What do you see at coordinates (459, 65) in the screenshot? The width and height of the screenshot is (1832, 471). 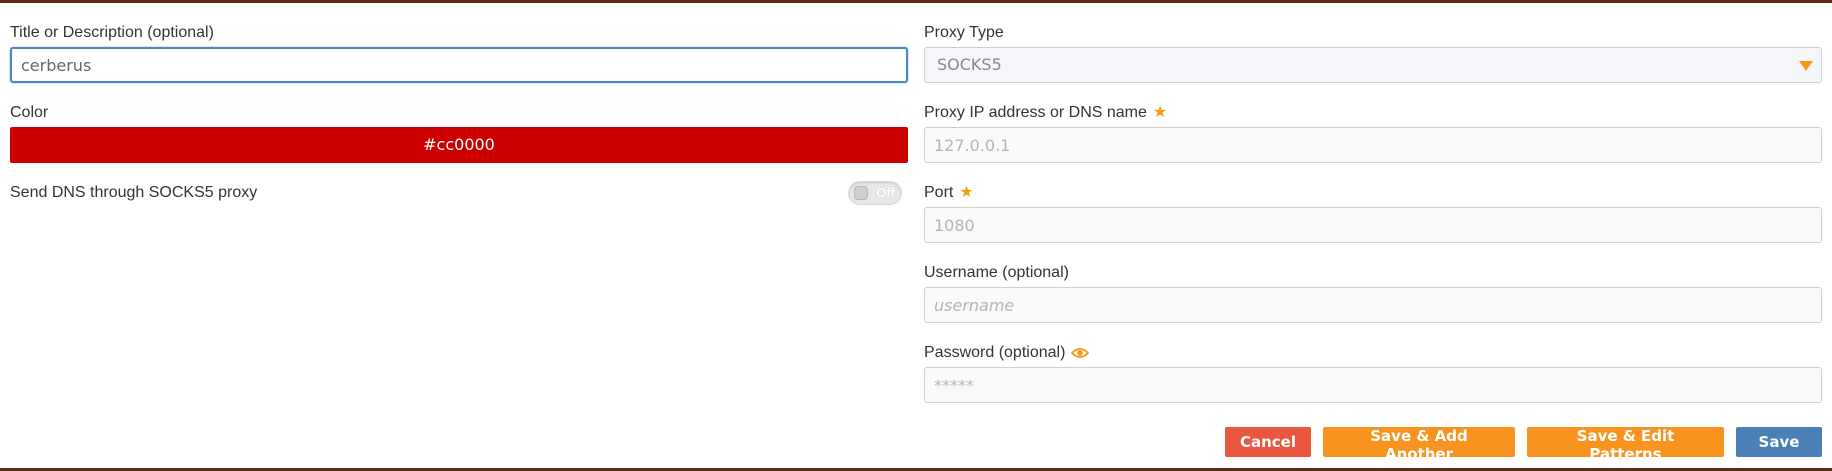 I see `title-input` at bounding box center [459, 65].